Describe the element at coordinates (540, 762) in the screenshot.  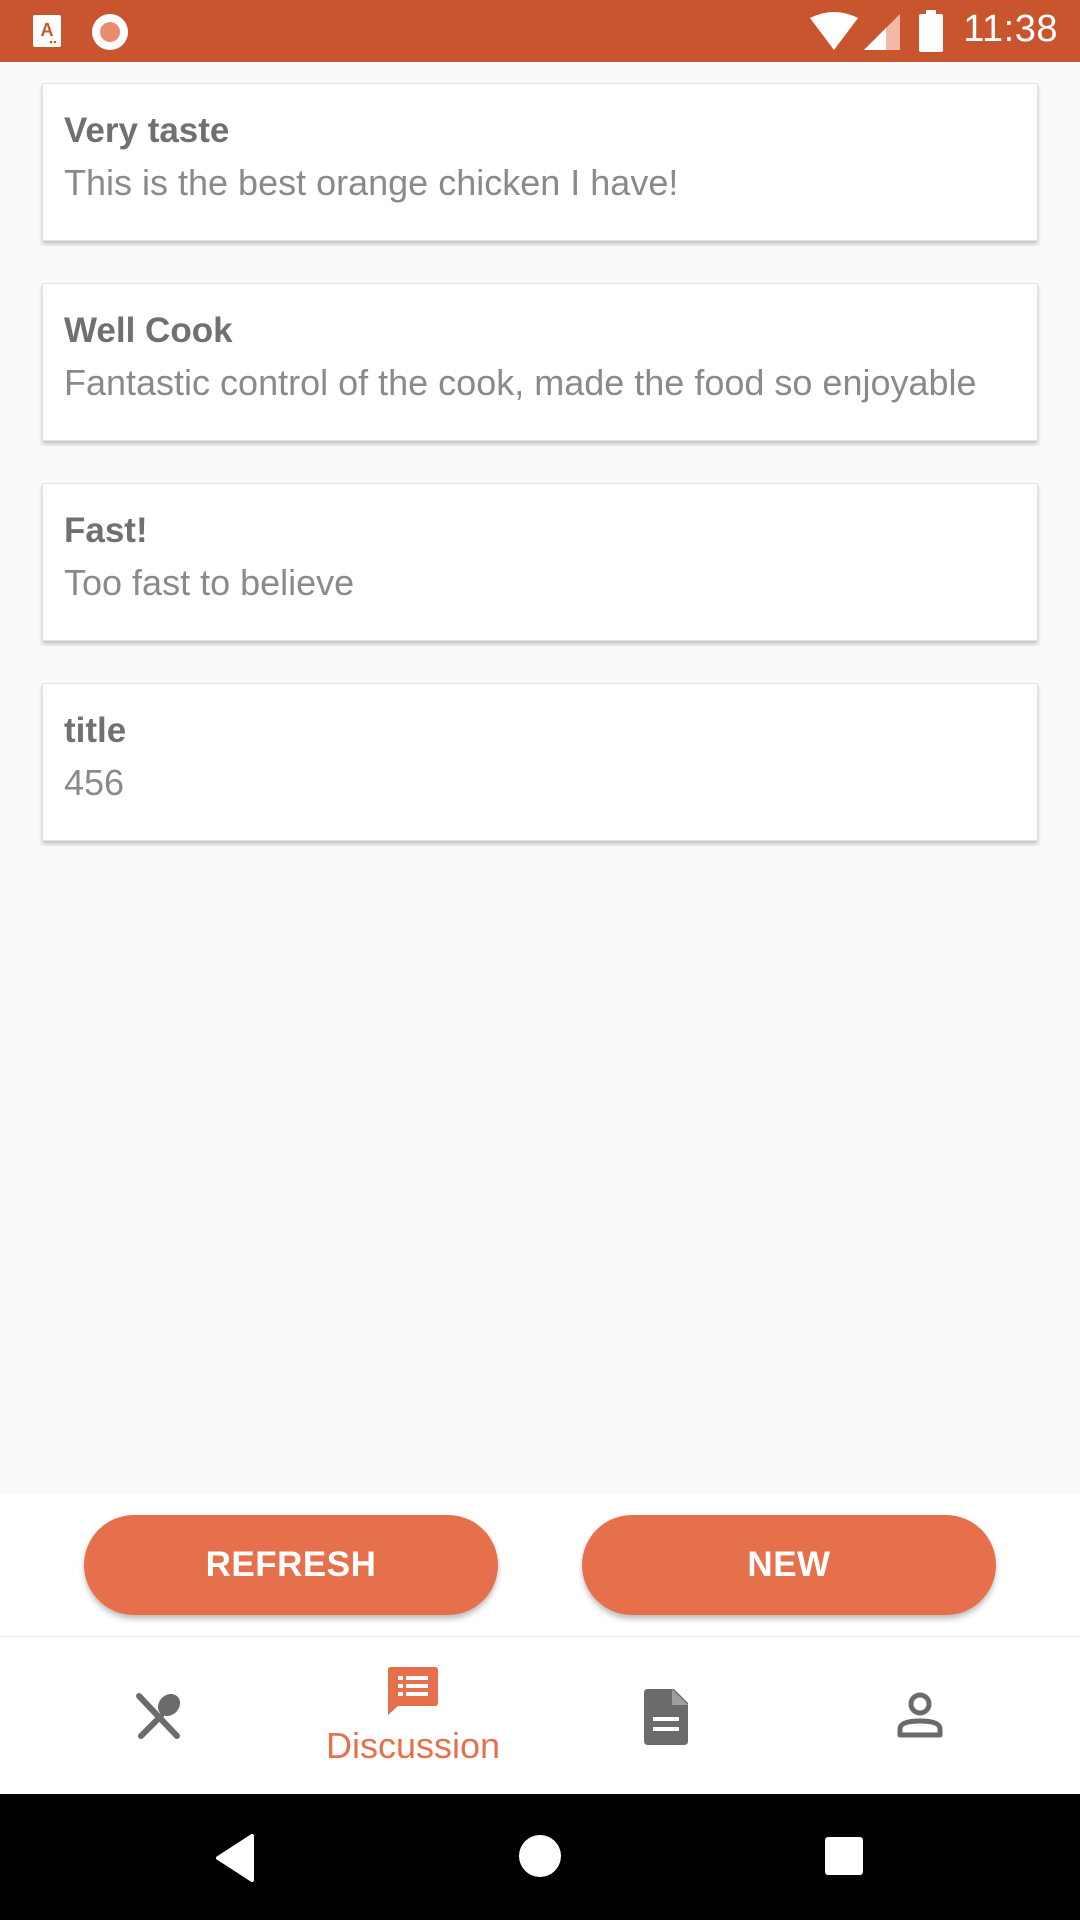
I see `review-card: title 456` at that location.